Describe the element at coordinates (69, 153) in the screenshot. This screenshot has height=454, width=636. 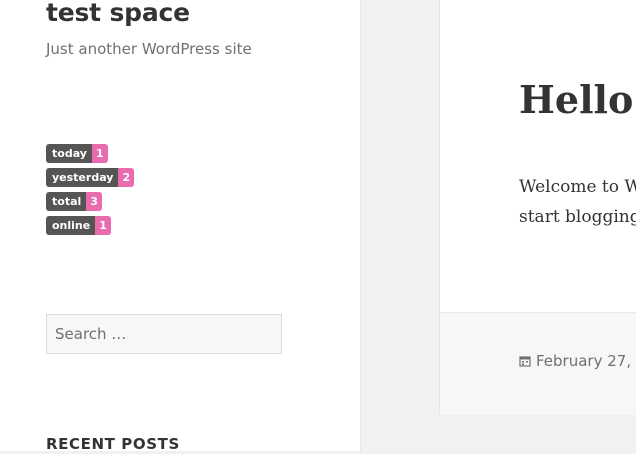
I see `counter-label: today` at that location.